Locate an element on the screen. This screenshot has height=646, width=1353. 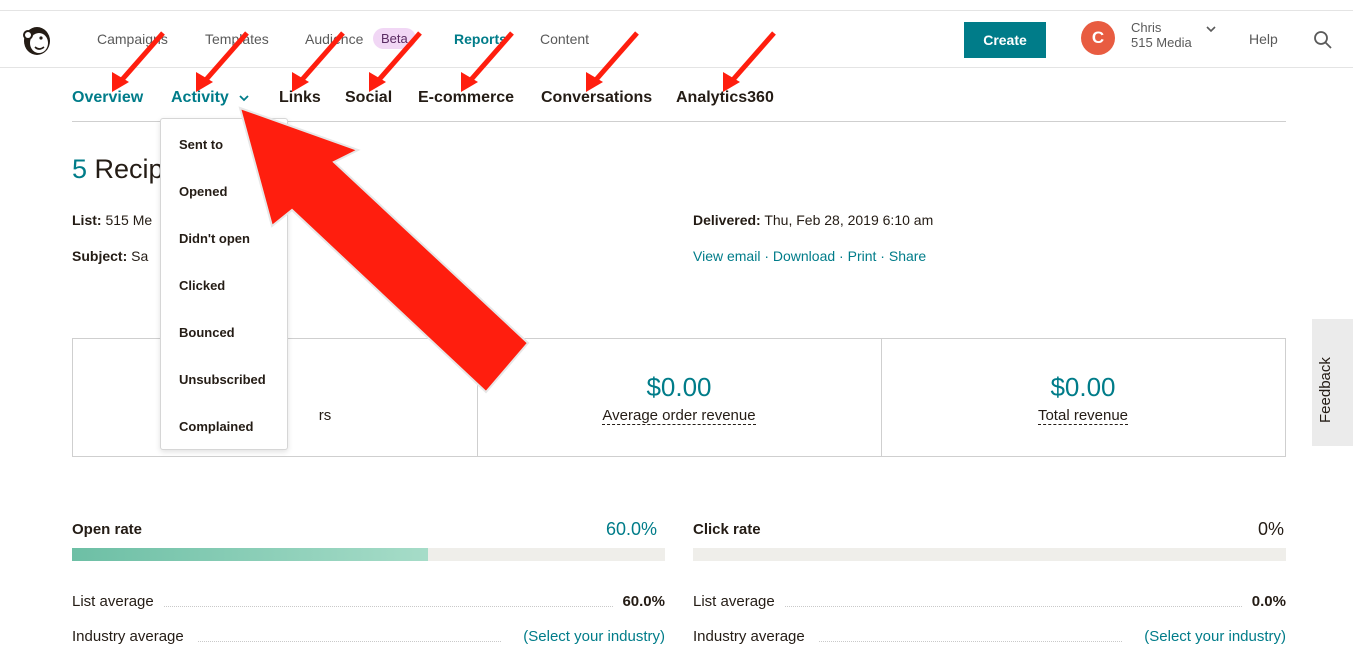
tab-conversations: Conversations is located at coordinates (596, 98).